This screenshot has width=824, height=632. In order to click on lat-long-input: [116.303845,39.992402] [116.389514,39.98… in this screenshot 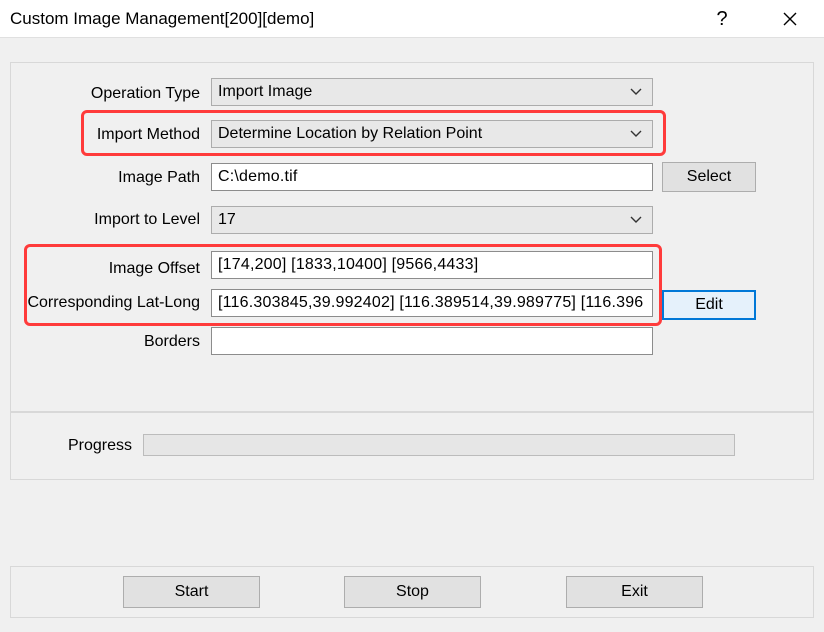, I will do `click(432, 303)`.